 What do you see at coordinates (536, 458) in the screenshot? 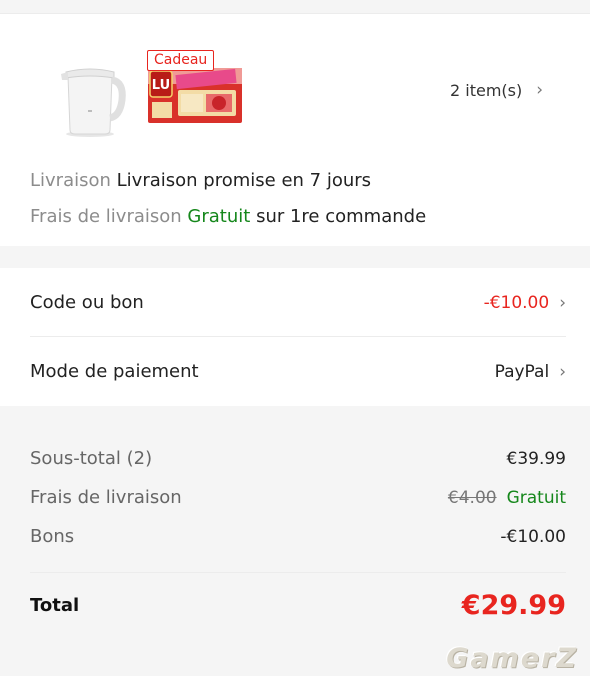
I see `subtotal-value: €39.99` at bounding box center [536, 458].